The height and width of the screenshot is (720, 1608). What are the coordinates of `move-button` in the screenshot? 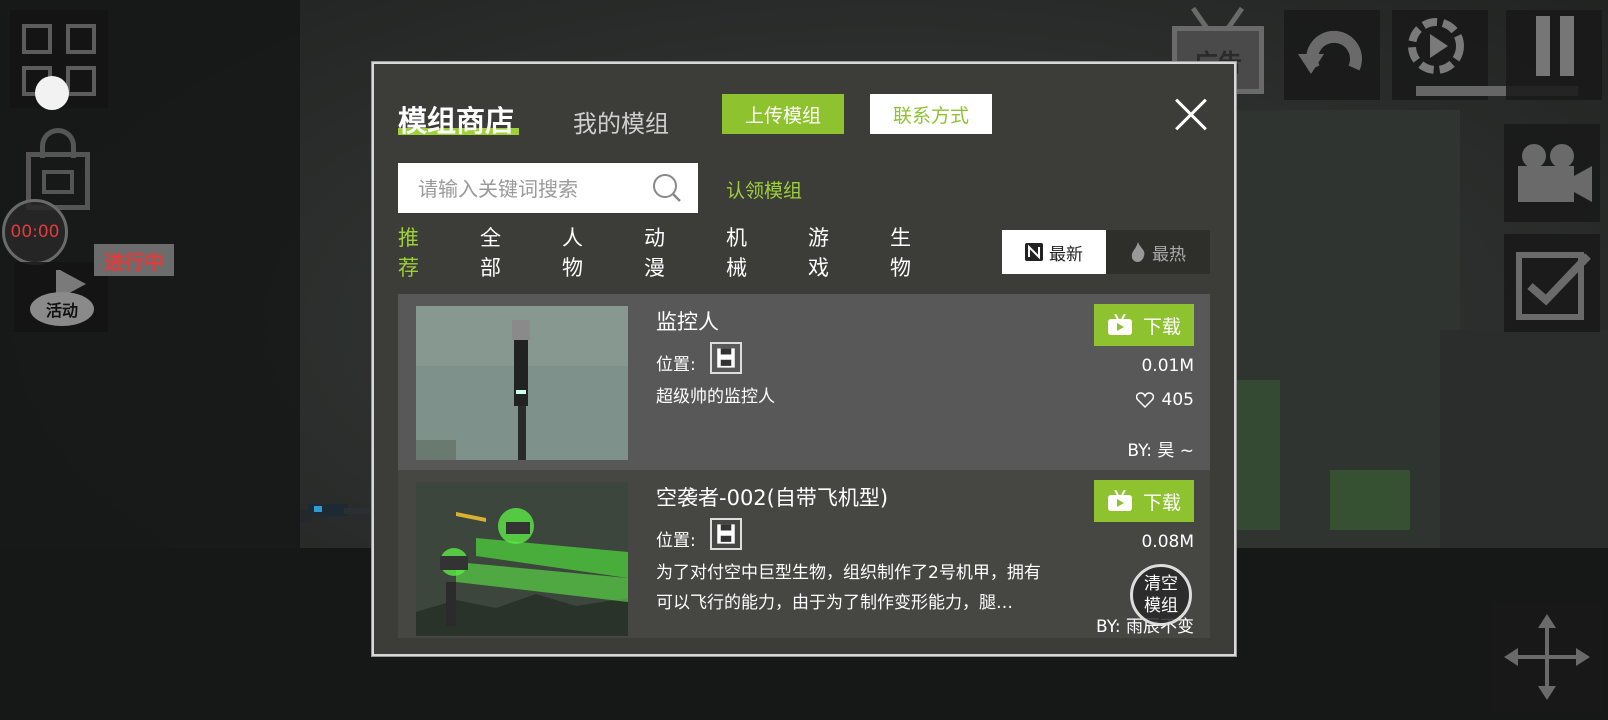 It's located at (1547, 657).